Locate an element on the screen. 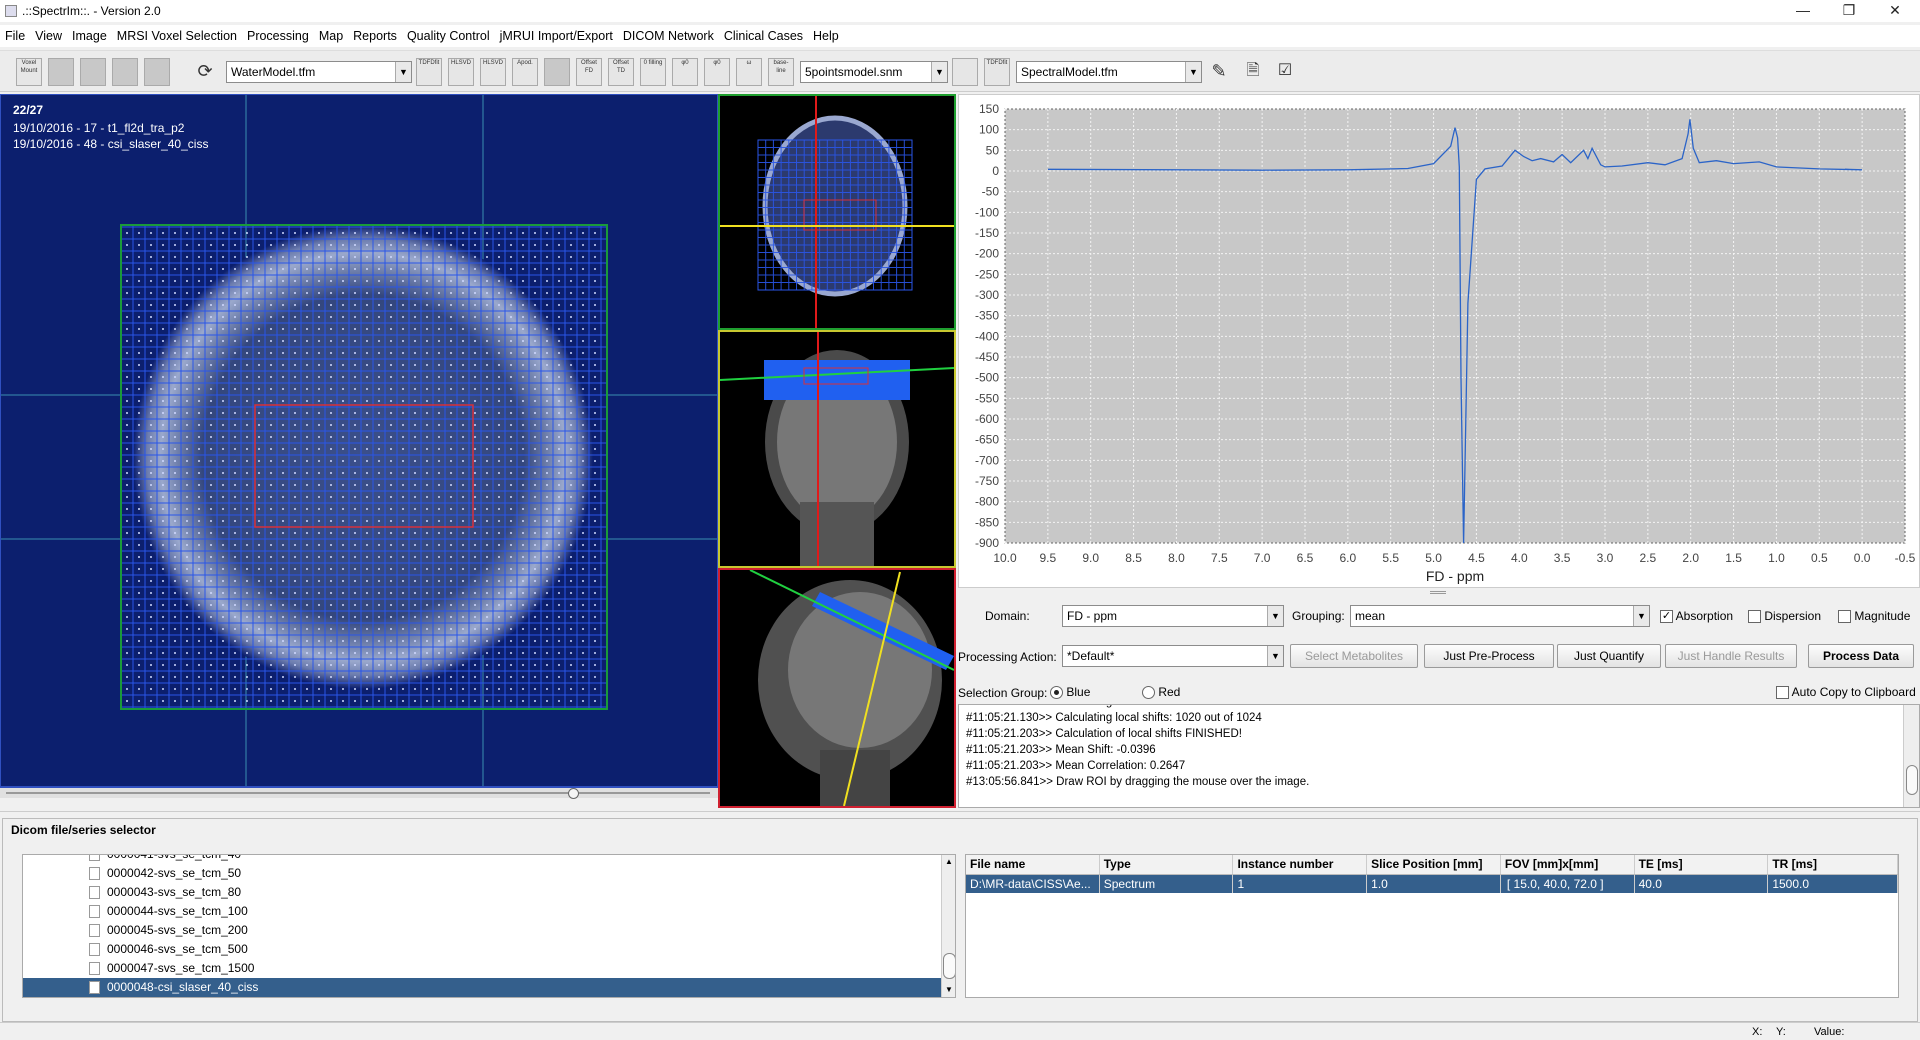 The height and width of the screenshot is (1040, 1920). document-settings-icon: 🗎 is located at coordinates (1253, 72).